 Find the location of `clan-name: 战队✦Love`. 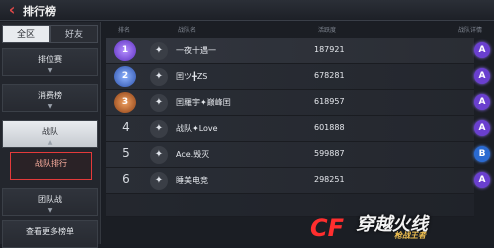

clan-name: 战队✦Love is located at coordinates (197, 128).